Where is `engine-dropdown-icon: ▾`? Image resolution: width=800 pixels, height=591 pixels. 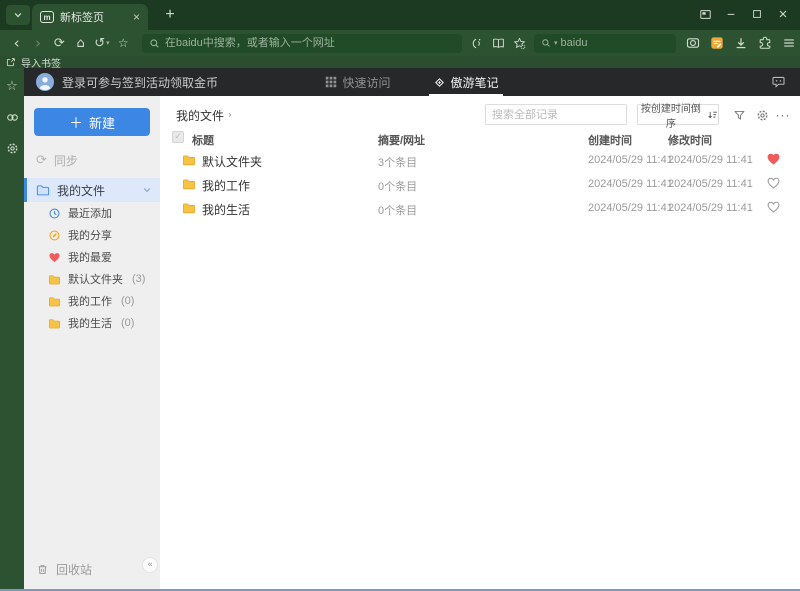 engine-dropdown-icon: ▾ is located at coordinates (556, 43).